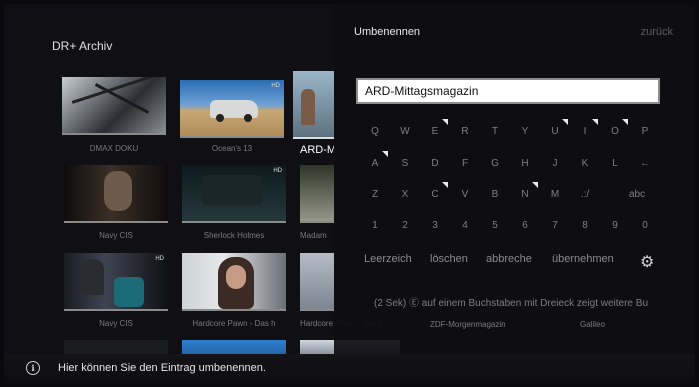 This screenshot has height=387, width=699. I want to click on tile-label: Hardcore Pawn - Das h, so click(234, 323).